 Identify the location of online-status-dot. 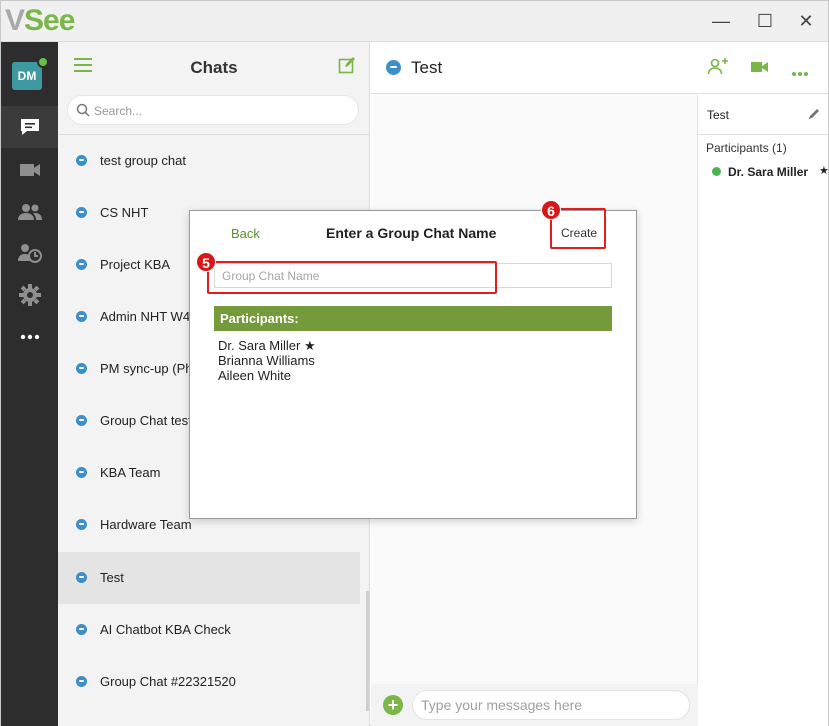
(716, 171).